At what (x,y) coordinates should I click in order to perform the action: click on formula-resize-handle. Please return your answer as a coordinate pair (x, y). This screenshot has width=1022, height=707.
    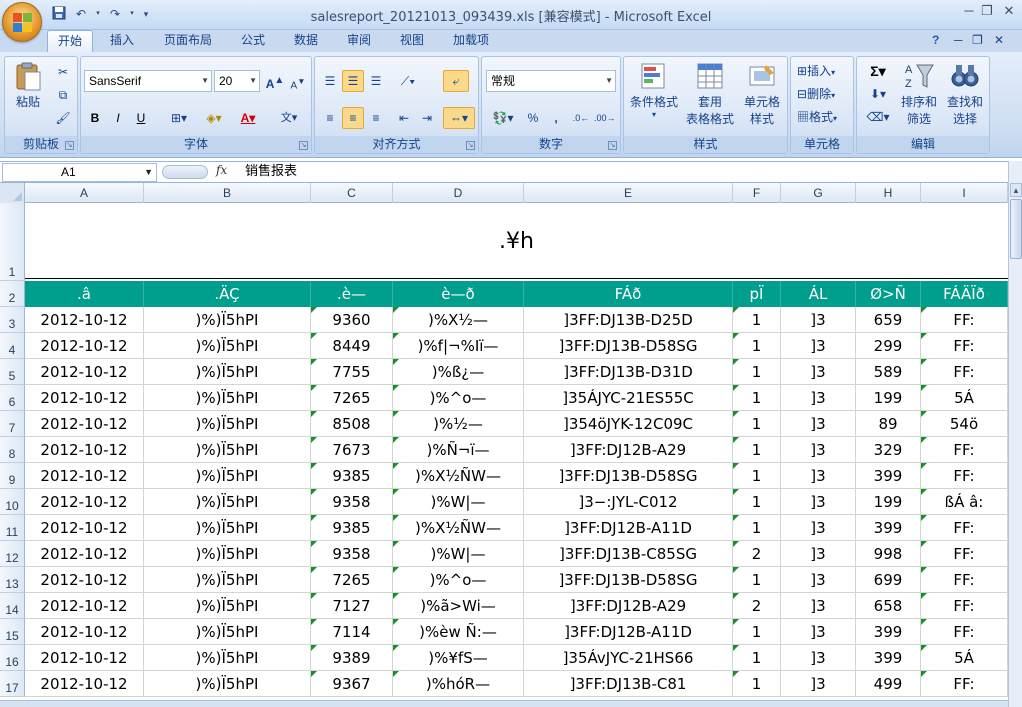
    Looking at the image, I should click on (185, 172).